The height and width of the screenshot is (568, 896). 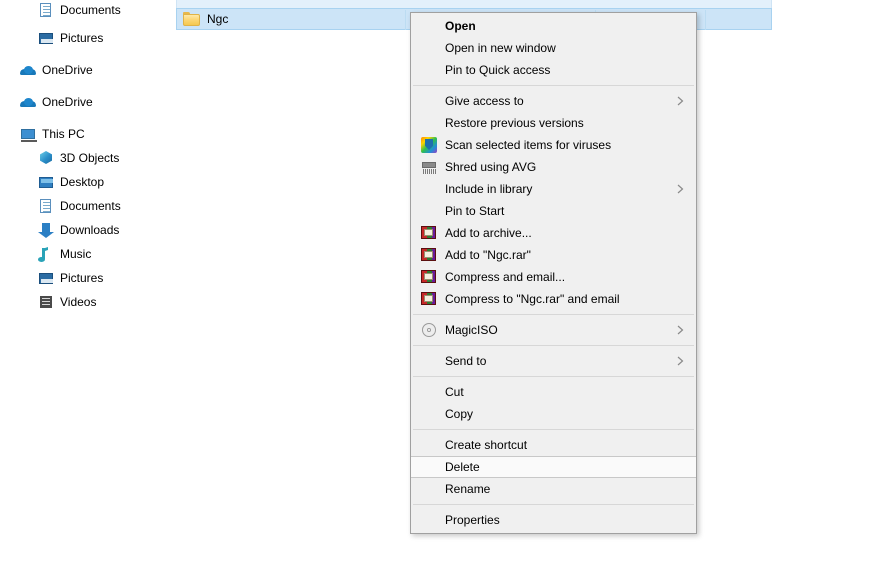 I want to click on nav-item-label: 3D Objects, so click(x=90, y=158).